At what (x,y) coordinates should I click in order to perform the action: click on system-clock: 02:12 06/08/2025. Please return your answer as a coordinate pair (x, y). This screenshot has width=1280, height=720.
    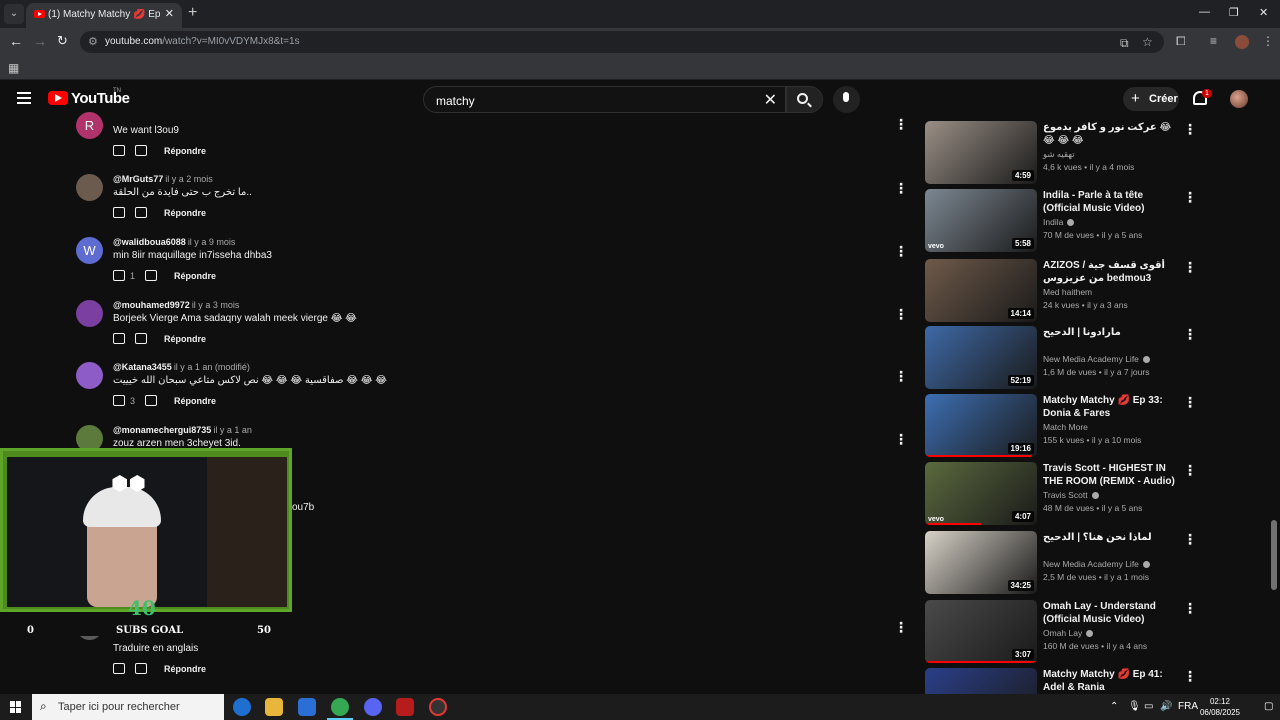
    Looking at the image, I should click on (1220, 707).